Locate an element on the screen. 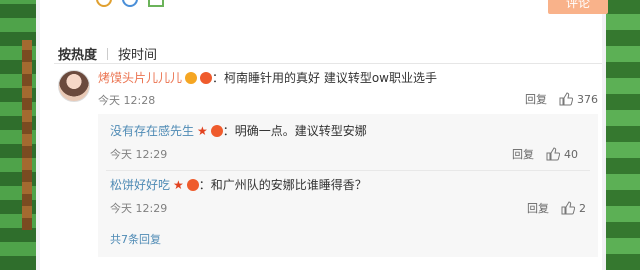 The width and height of the screenshot is (640, 270). reply-line: 松饼好好吃 ★ ：和广州队的安娜比谁睡得香？ is located at coordinates (350, 184).